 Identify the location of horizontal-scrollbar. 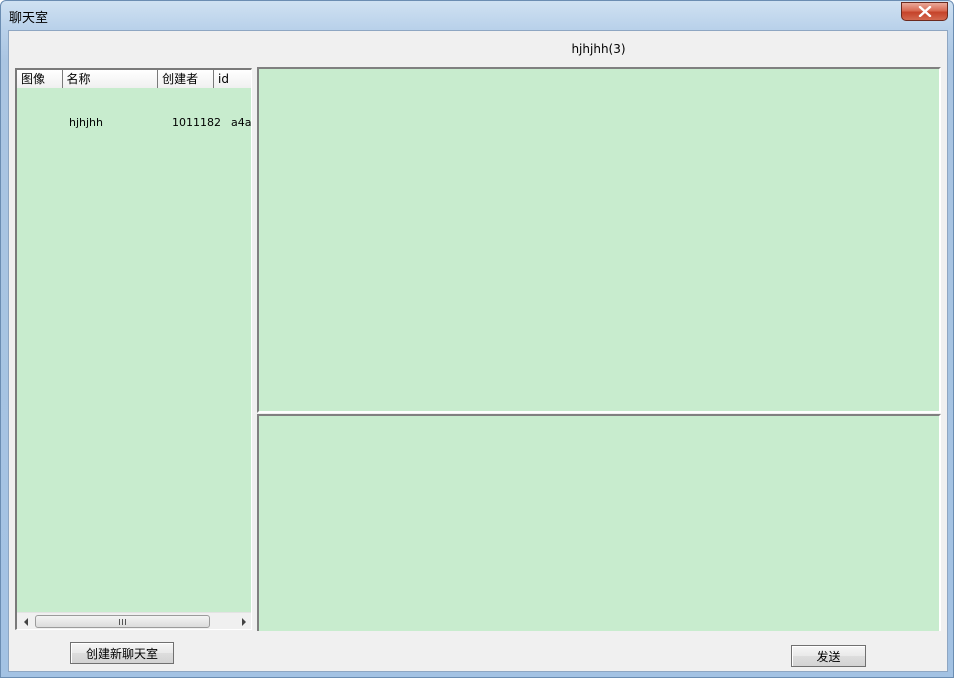
(134, 620).